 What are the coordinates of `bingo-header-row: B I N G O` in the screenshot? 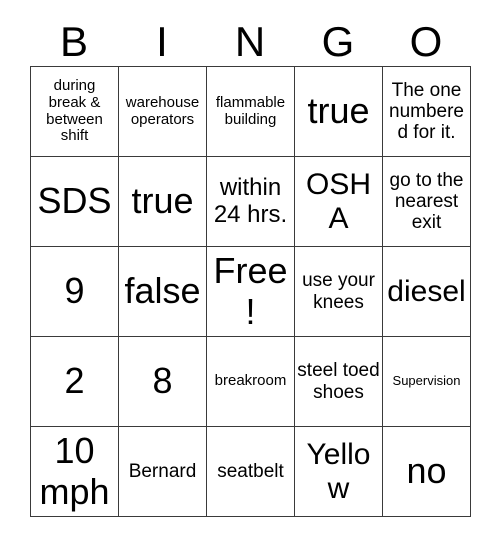 It's located at (250, 42).